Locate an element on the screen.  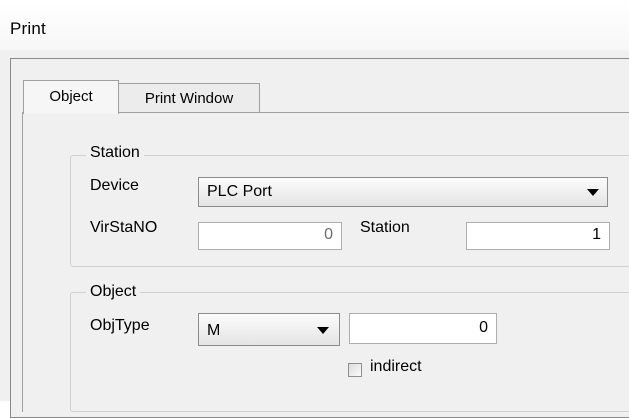
tab-object: Object is located at coordinates (71, 97).